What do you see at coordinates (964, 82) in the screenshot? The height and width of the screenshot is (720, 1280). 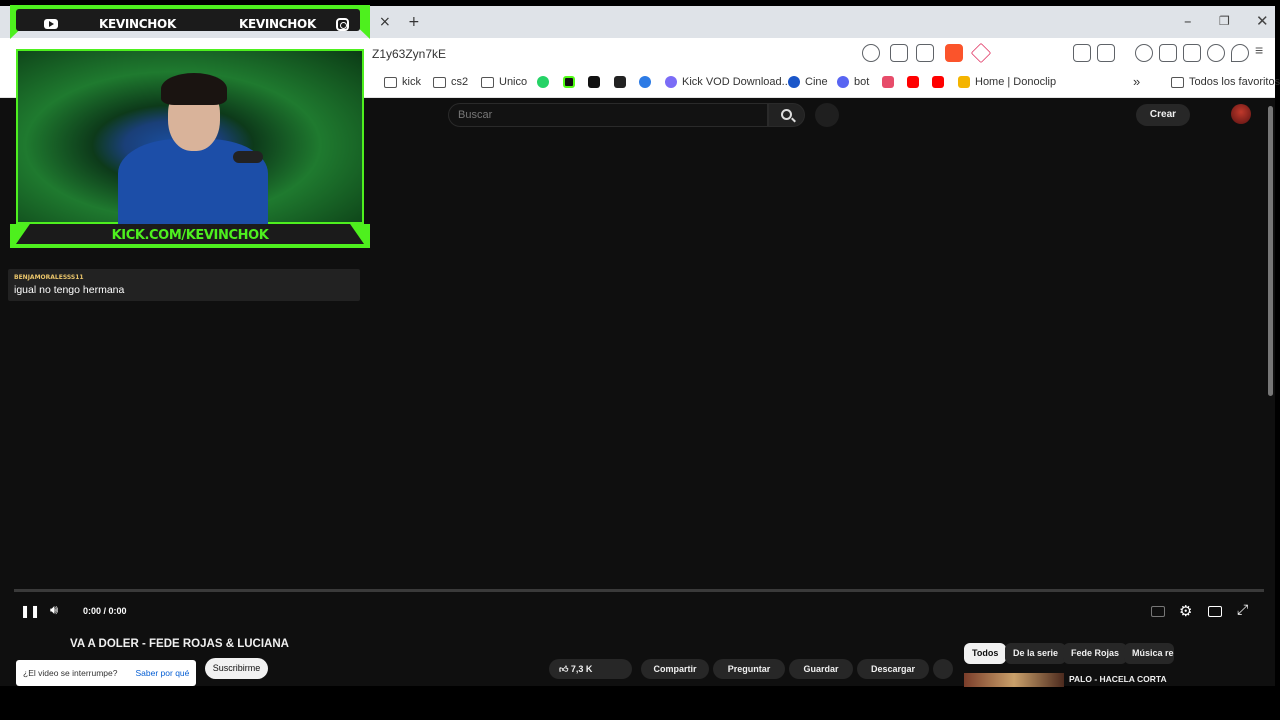 I see `donoclip-icon` at bounding box center [964, 82].